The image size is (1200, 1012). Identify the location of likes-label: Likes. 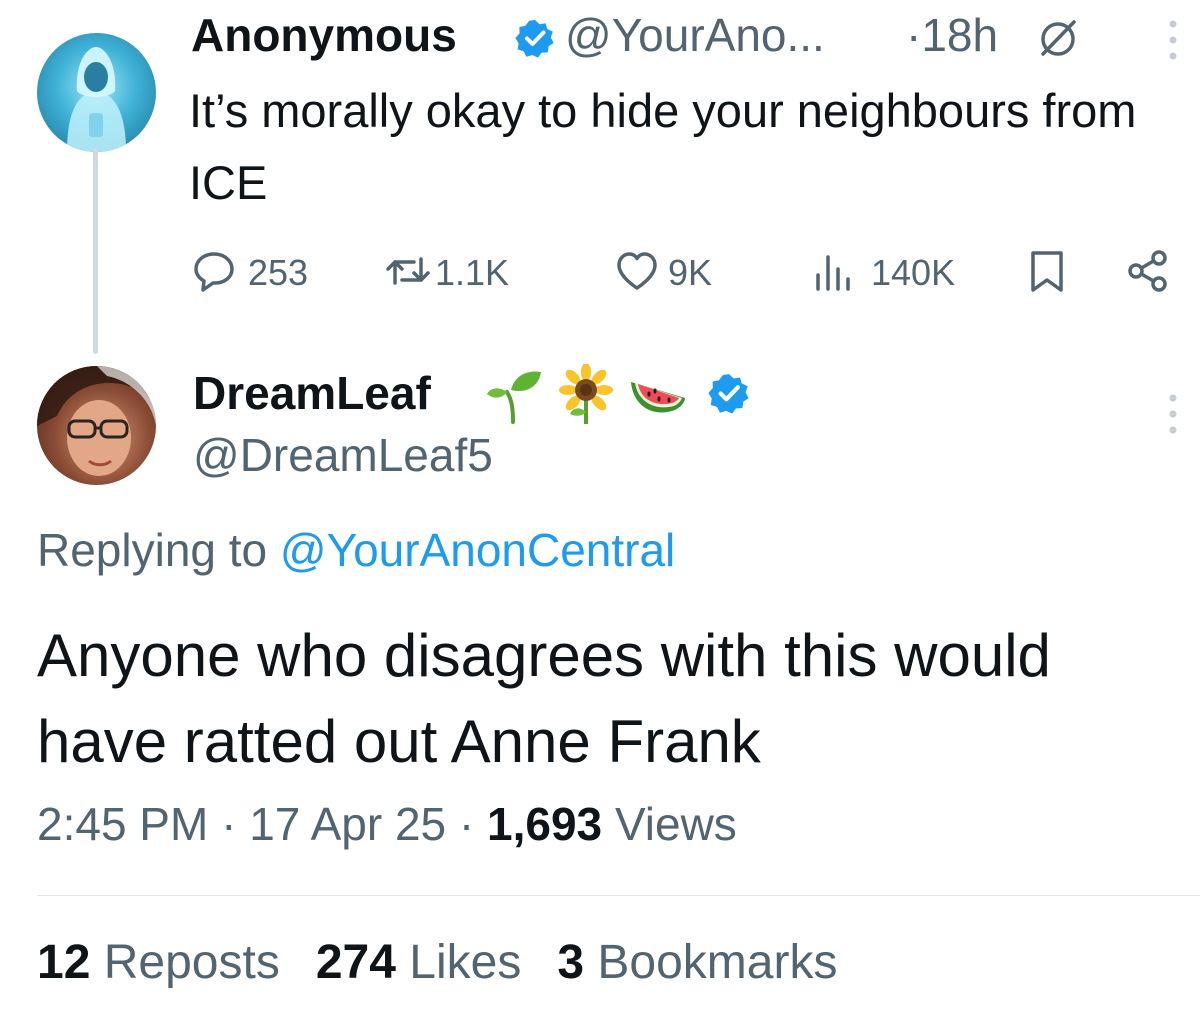
(465, 962).